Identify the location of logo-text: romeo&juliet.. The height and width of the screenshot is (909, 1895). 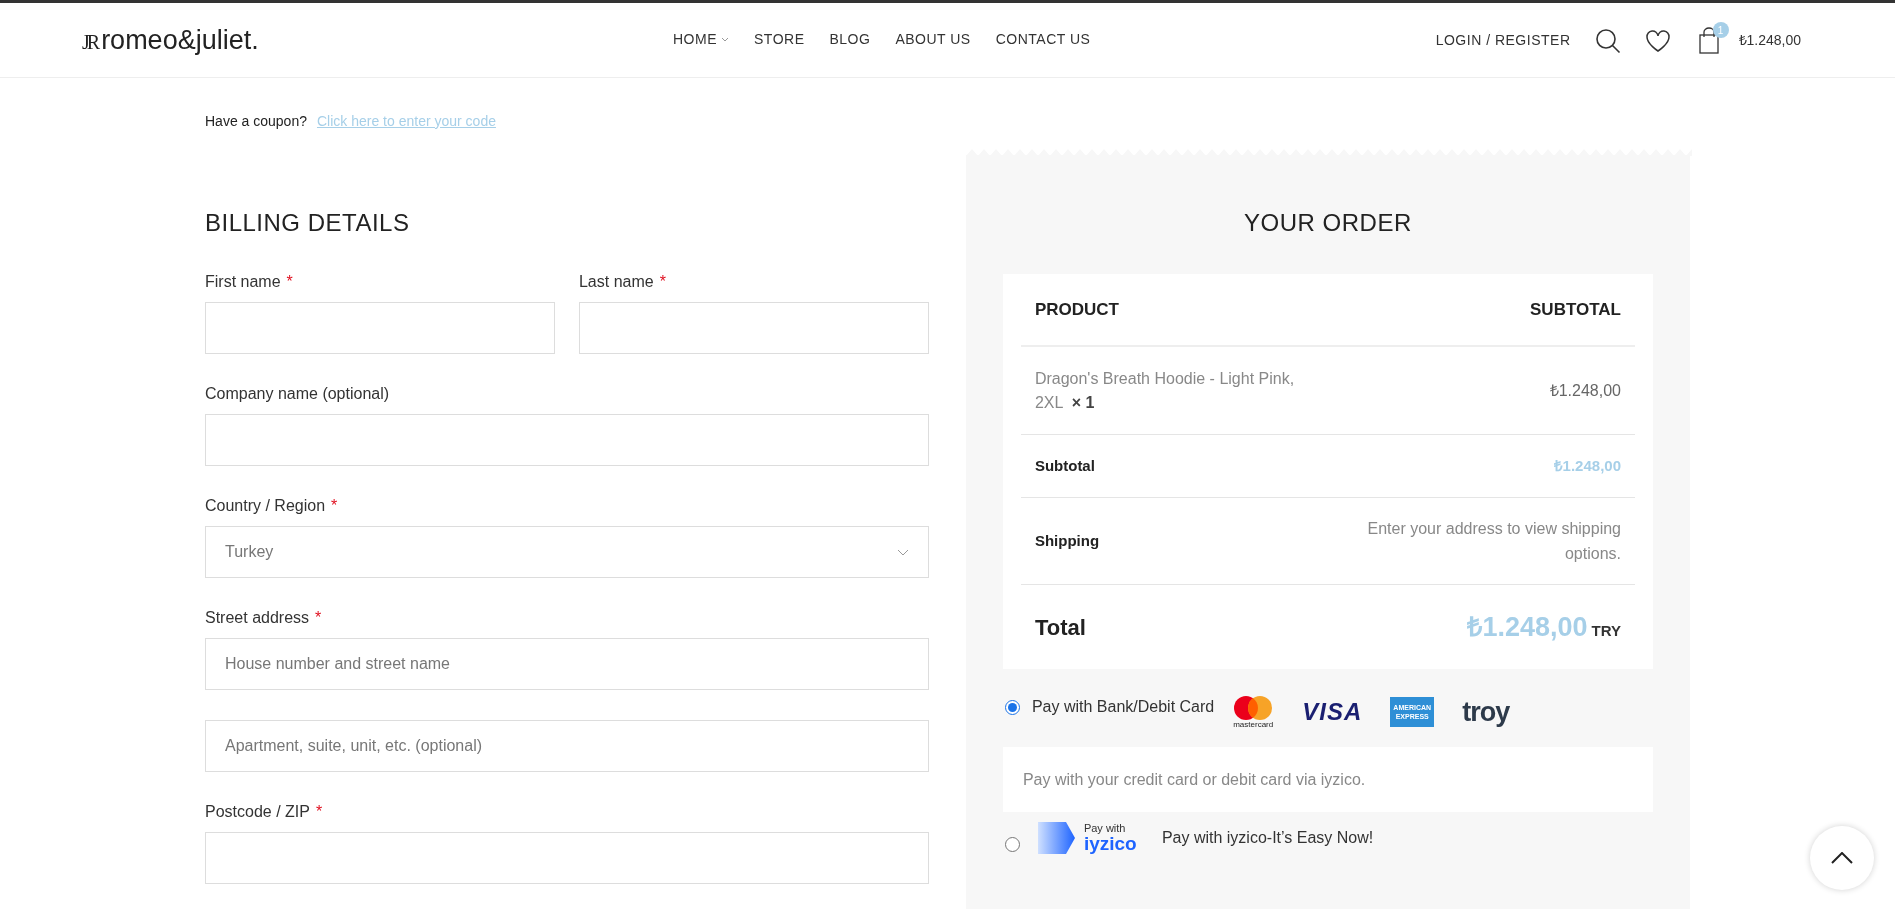
(180, 40).